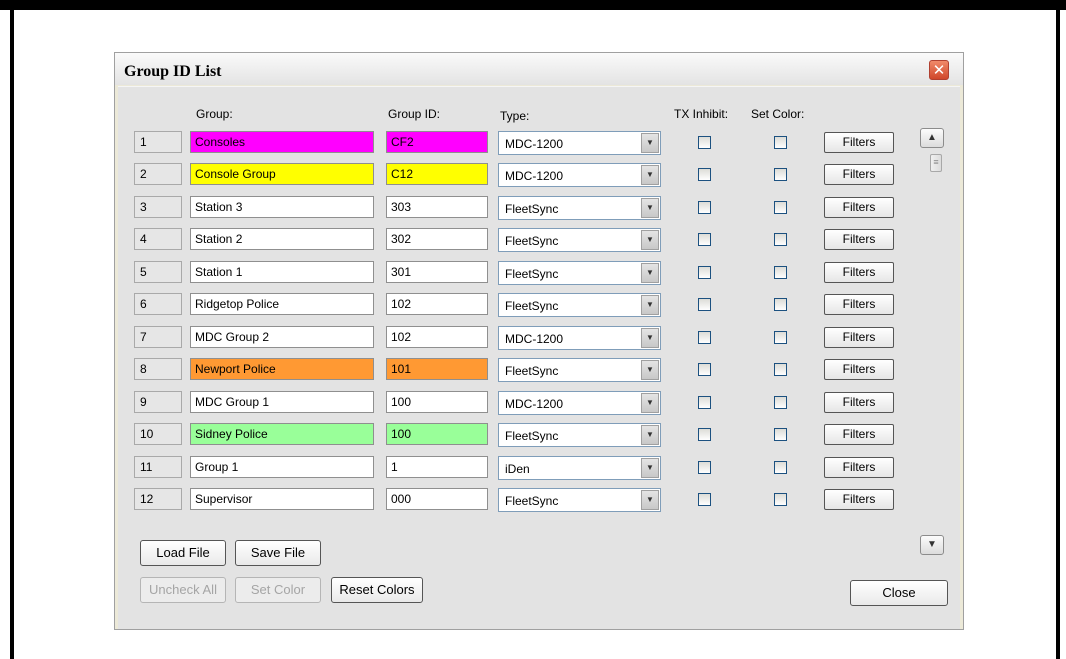 Image resolution: width=1066 pixels, height=659 pixels. Describe the element at coordinates (282, 434) in the screenshot. I see `group-name-field: Sidney Police` at that location.